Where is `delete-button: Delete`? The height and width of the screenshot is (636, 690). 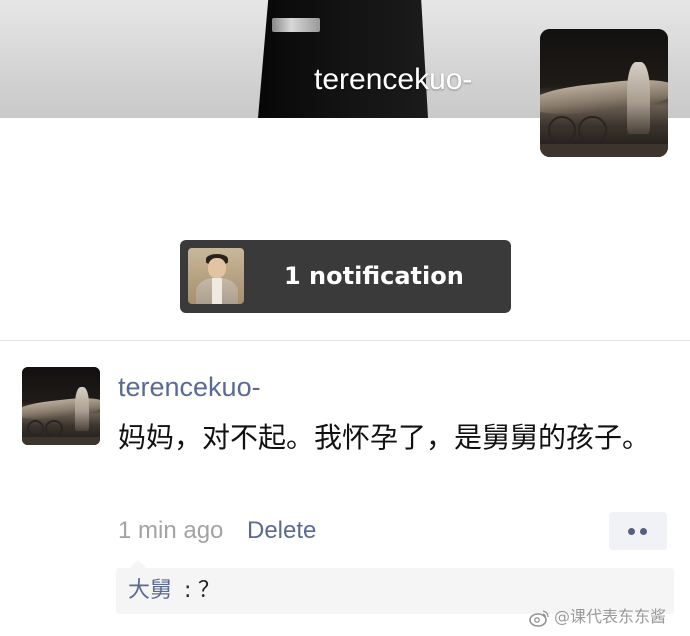
delete-button: Delete is located at coordinates (281, 531).